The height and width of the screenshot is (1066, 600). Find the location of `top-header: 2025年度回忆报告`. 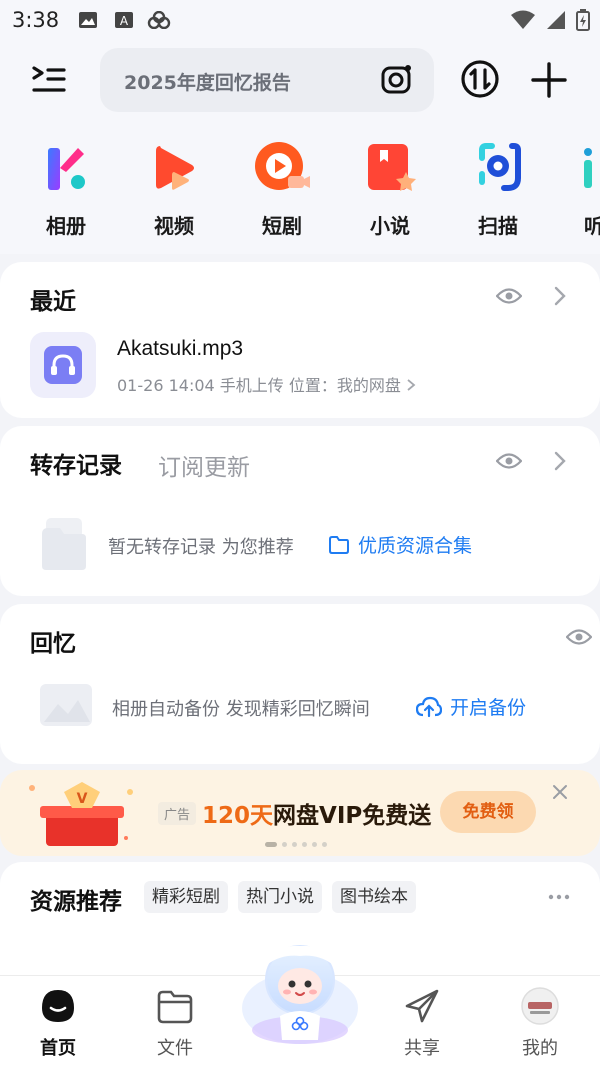

top-header: 2025年度回忆报告 is located at coordinates (300, 84).